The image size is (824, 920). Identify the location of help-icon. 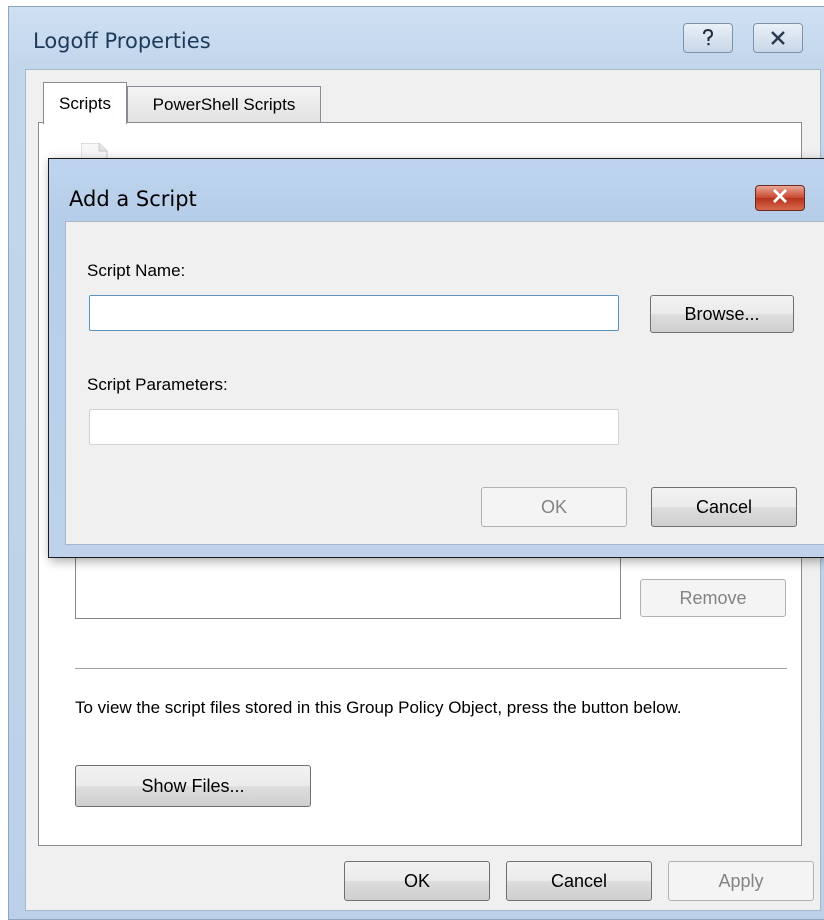
(708, 38).